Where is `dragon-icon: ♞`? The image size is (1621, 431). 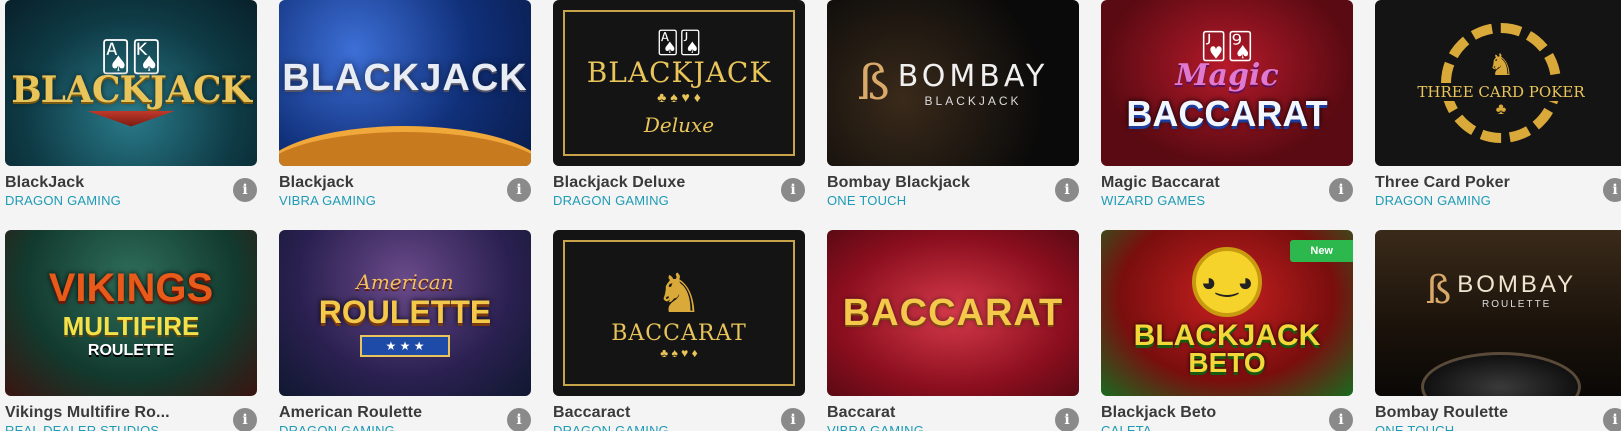
dragon-icon: ♞ is located at coordinates (679, 293).